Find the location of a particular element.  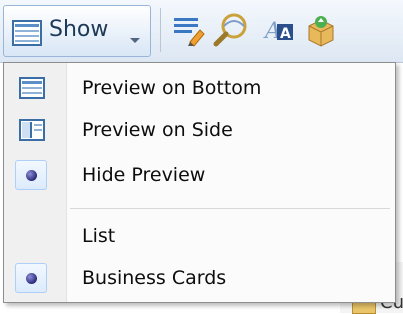

menu-separator is located at coordinates (230, 208).